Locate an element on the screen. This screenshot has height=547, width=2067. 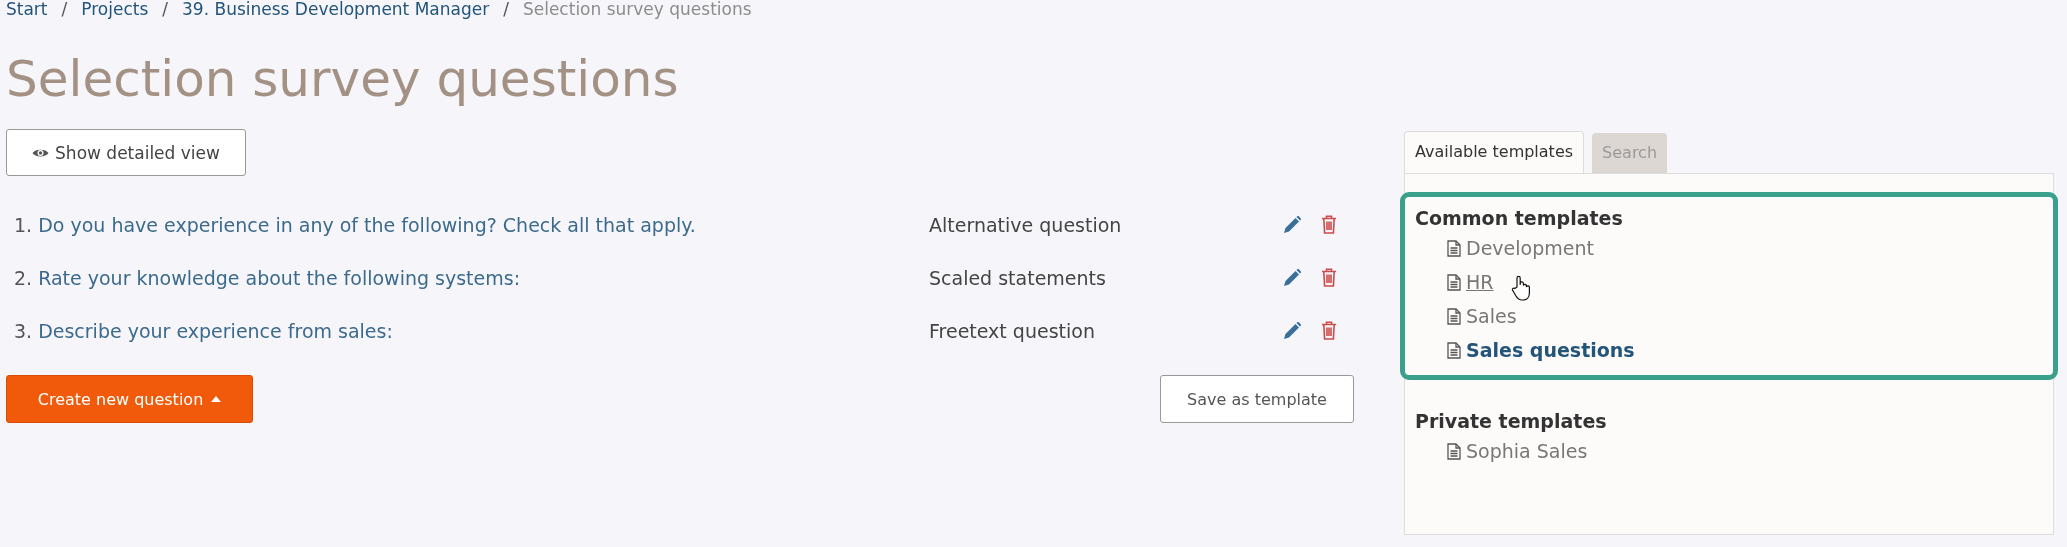
question-link: Rate your knowledge about the following systems: is located at coordinates (279, 277).